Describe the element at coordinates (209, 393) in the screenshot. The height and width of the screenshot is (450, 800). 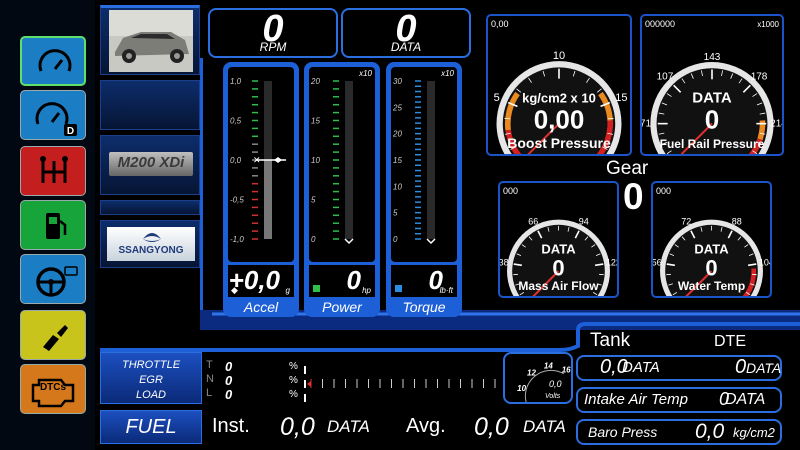
I see `load-letter: L` at that location.